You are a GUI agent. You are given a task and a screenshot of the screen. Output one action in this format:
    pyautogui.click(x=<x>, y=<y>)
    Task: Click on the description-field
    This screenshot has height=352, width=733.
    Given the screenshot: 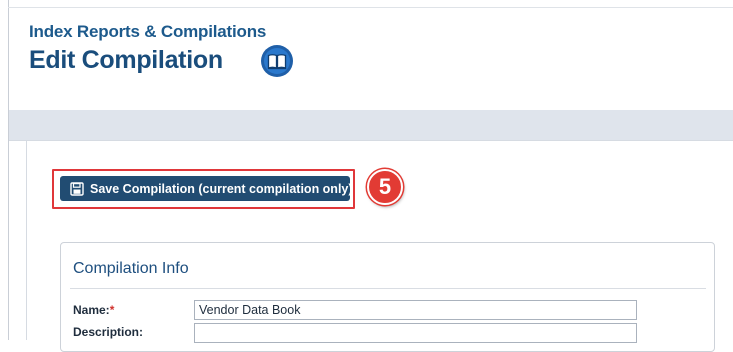 What is the action you would take?
    pyautogui.click(x=415, y=333)
    